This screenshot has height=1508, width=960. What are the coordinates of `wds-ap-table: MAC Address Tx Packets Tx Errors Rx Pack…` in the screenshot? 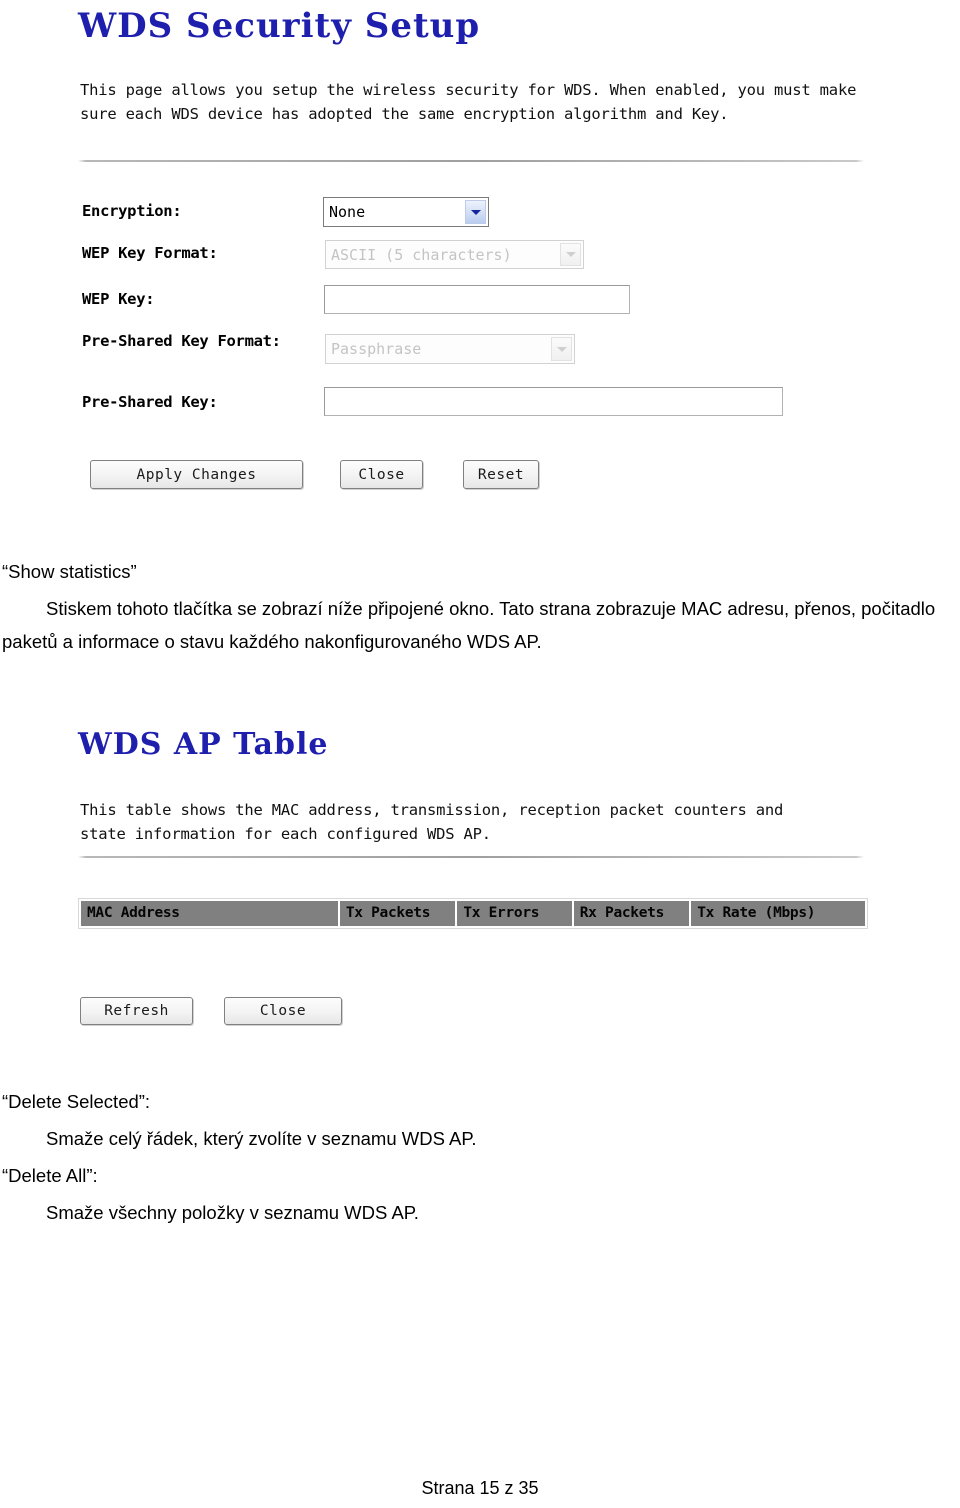 It's located at (473, 913).